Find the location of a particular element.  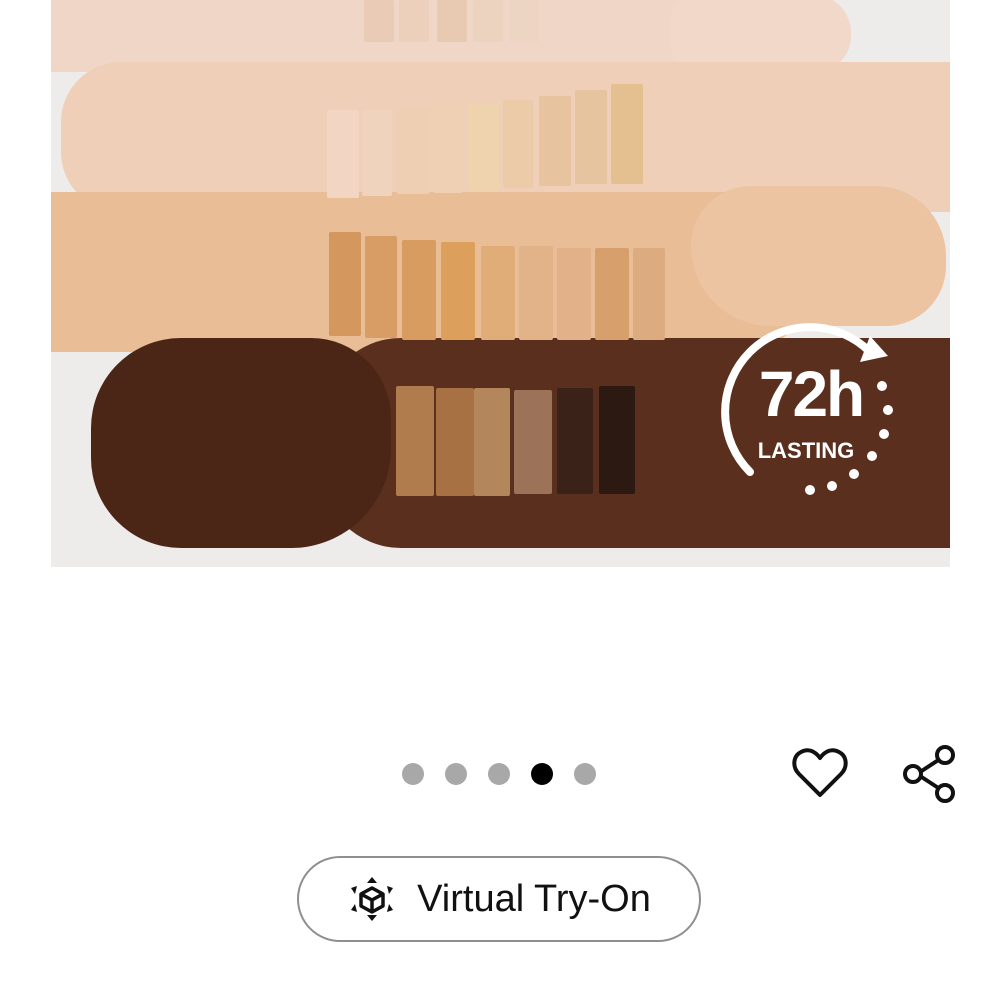

hand-medium is located at coordinates (818, 256).